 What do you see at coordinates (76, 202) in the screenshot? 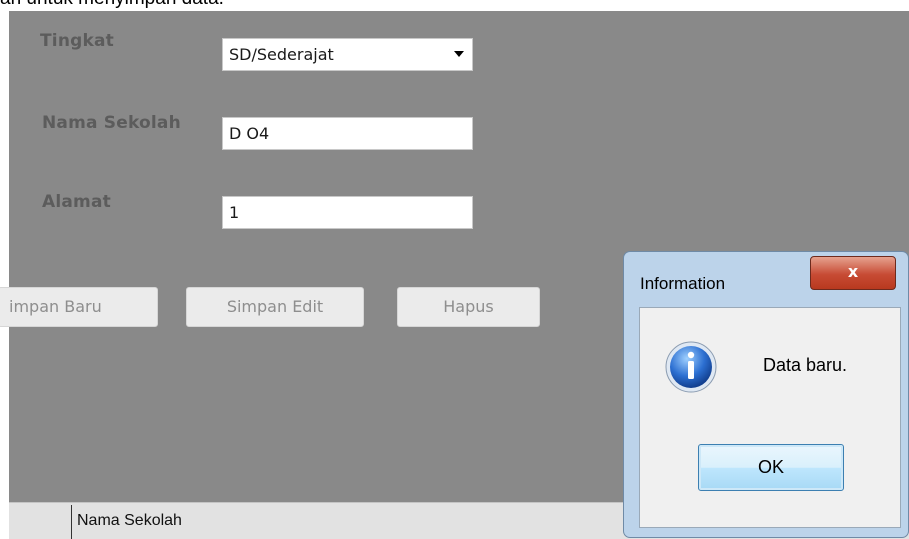
I see `alamat-label: Alamat` at bounding box center [76, 202].